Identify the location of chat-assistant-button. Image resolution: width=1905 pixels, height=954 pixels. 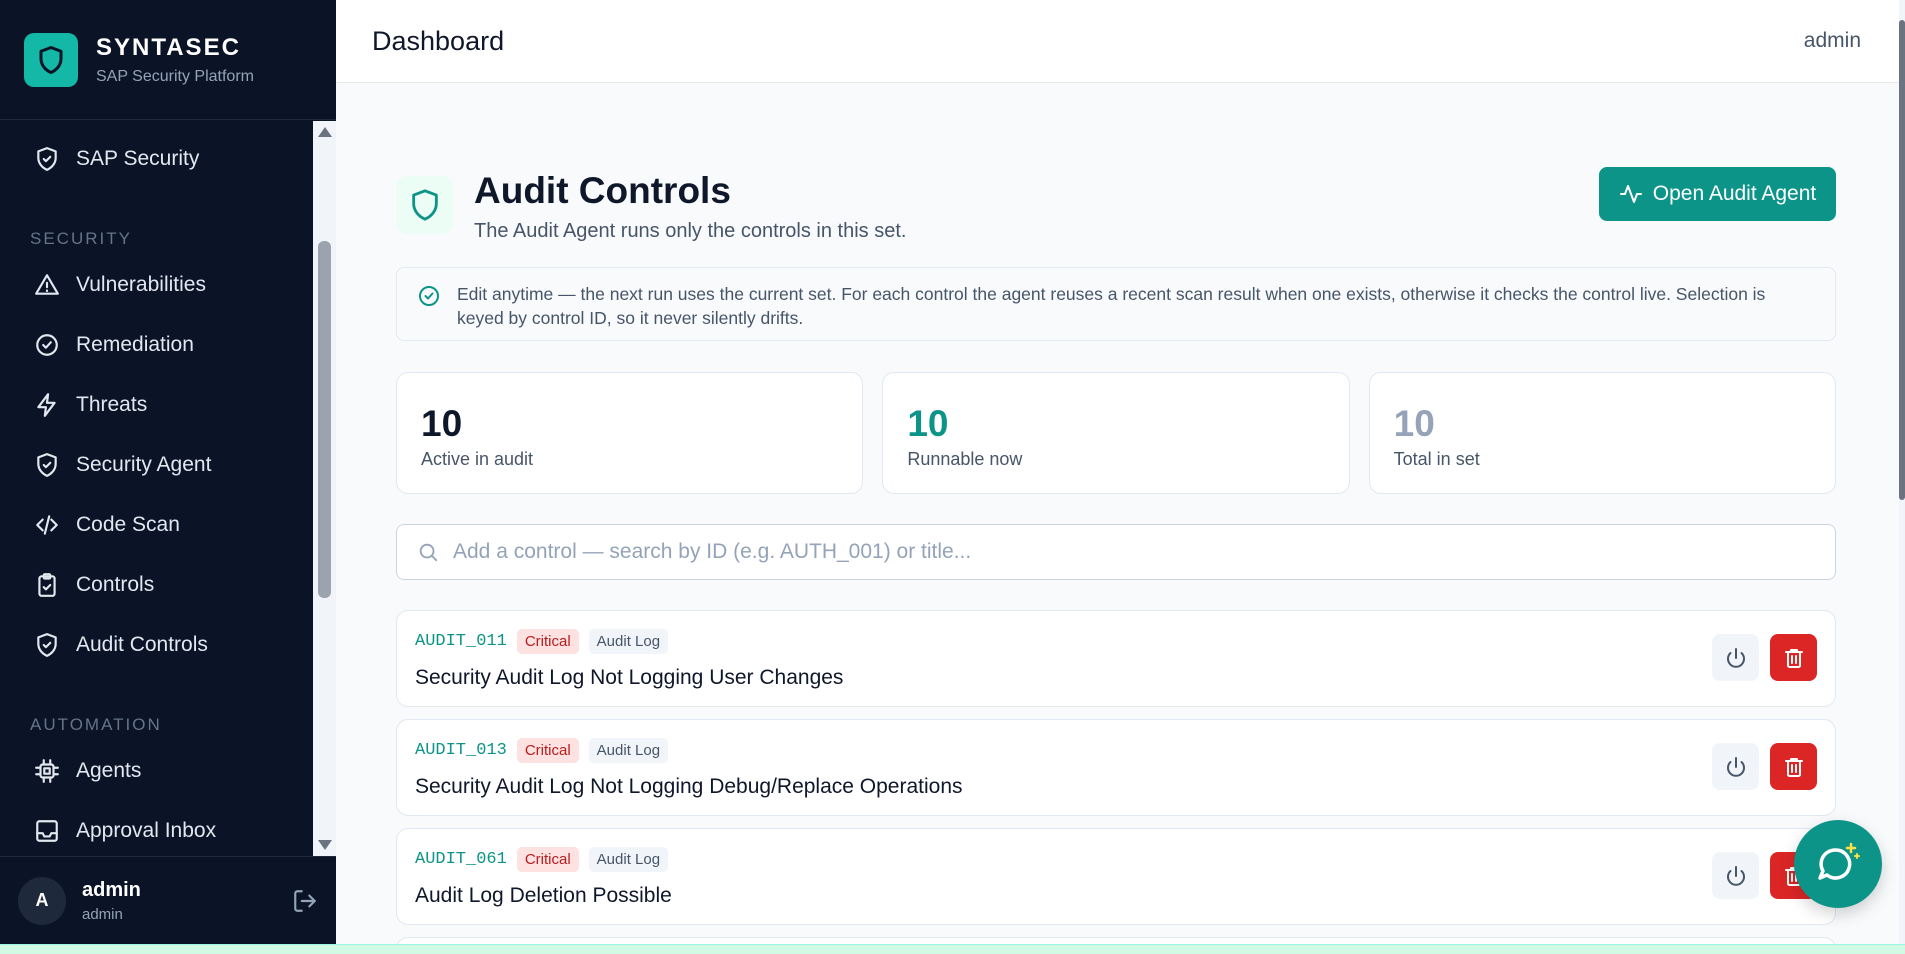
(1838, 864).